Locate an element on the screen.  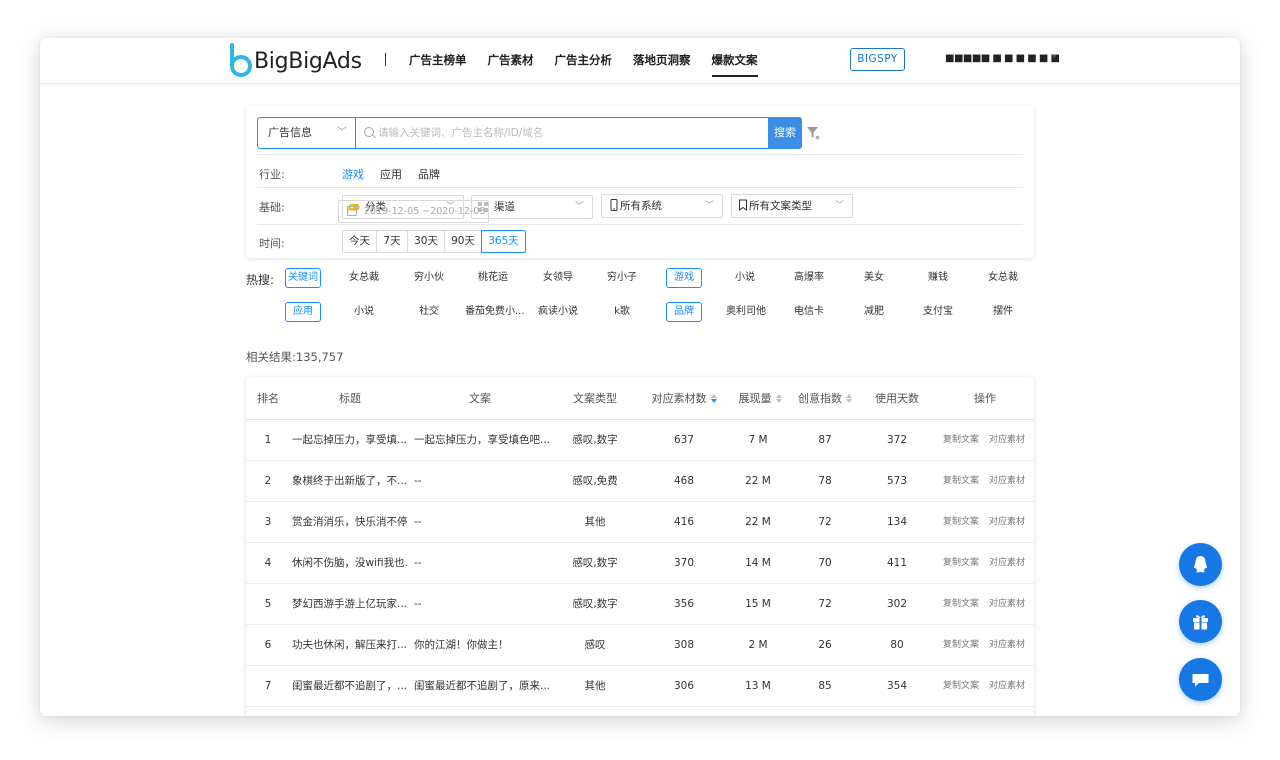
date-range-value: 2019-12-05 ~2020-12-03 is located at coordinates (425, 211).